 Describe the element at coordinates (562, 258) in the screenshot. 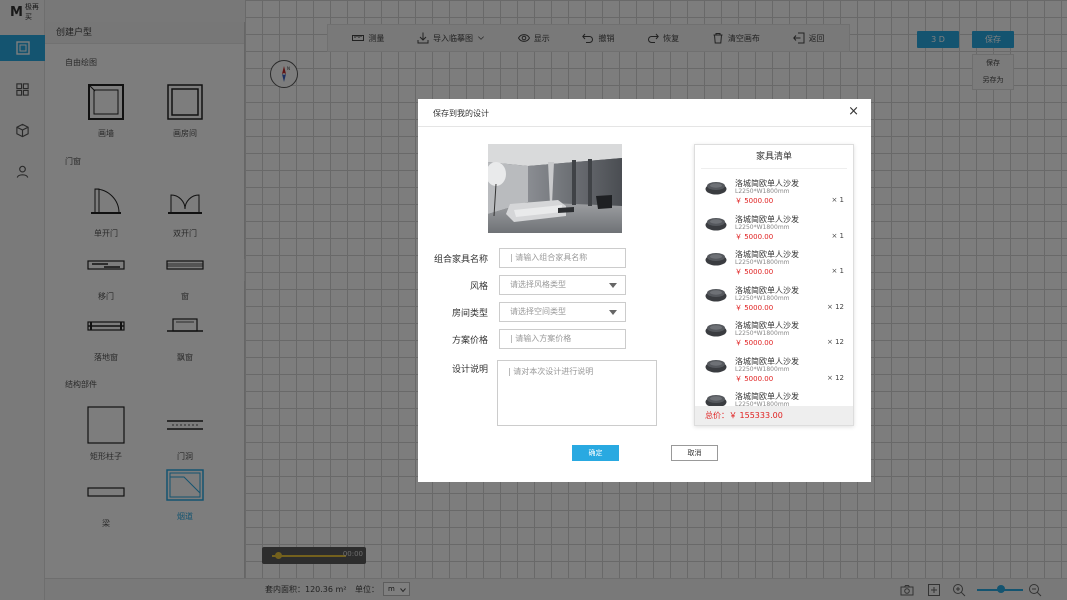

I see `combo-name-input: | 请输入组合家具名称` at that location.